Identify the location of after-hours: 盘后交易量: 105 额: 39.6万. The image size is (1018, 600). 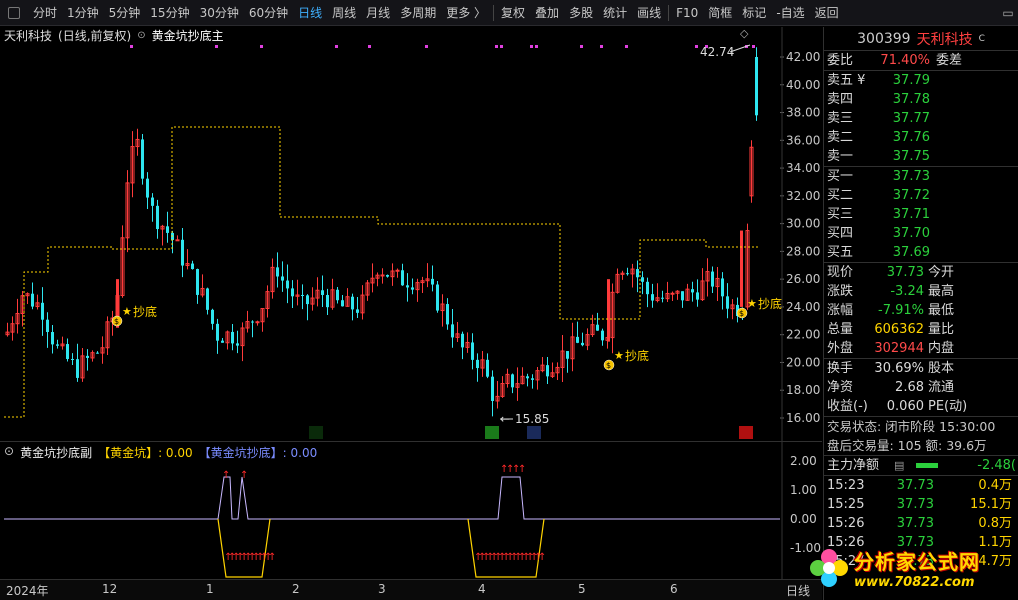
(907, 445).